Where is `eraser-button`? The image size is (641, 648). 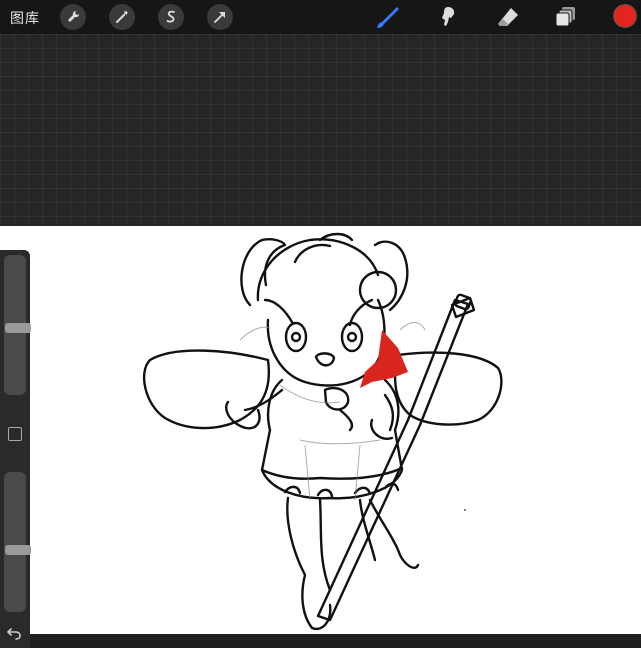
eraser-button is located at coordinates (508, 17).